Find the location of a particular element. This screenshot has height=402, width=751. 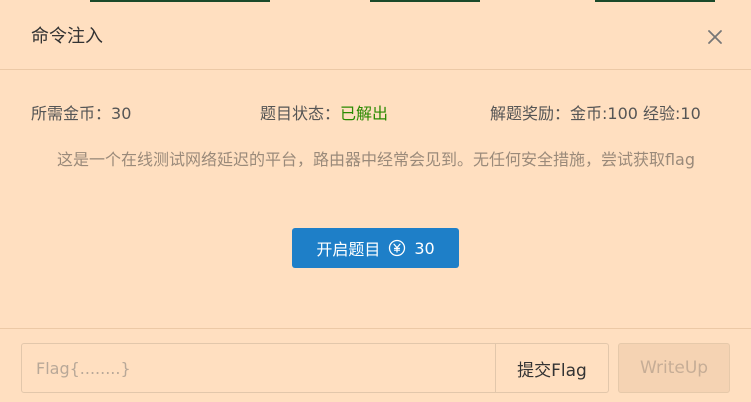

close-button is located at coordinates (715, 37).